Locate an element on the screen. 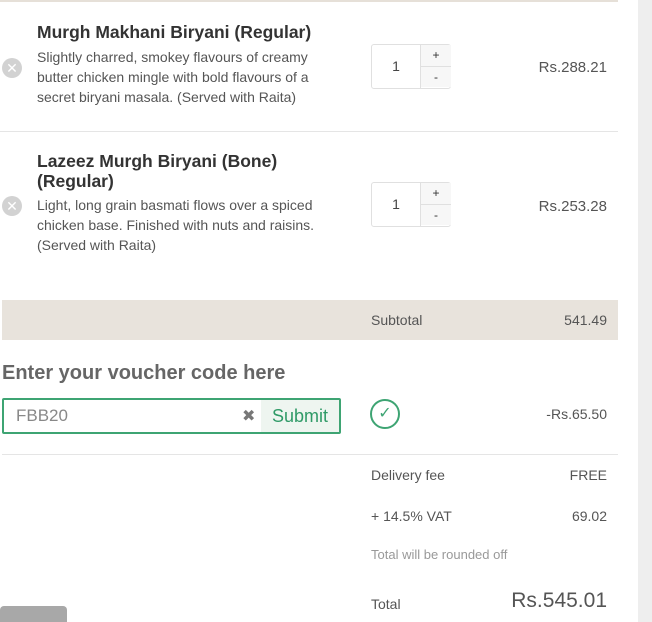 The image size is (652, 622). vat-label: + 14.5% VAT is located at coordinates (411, 516).